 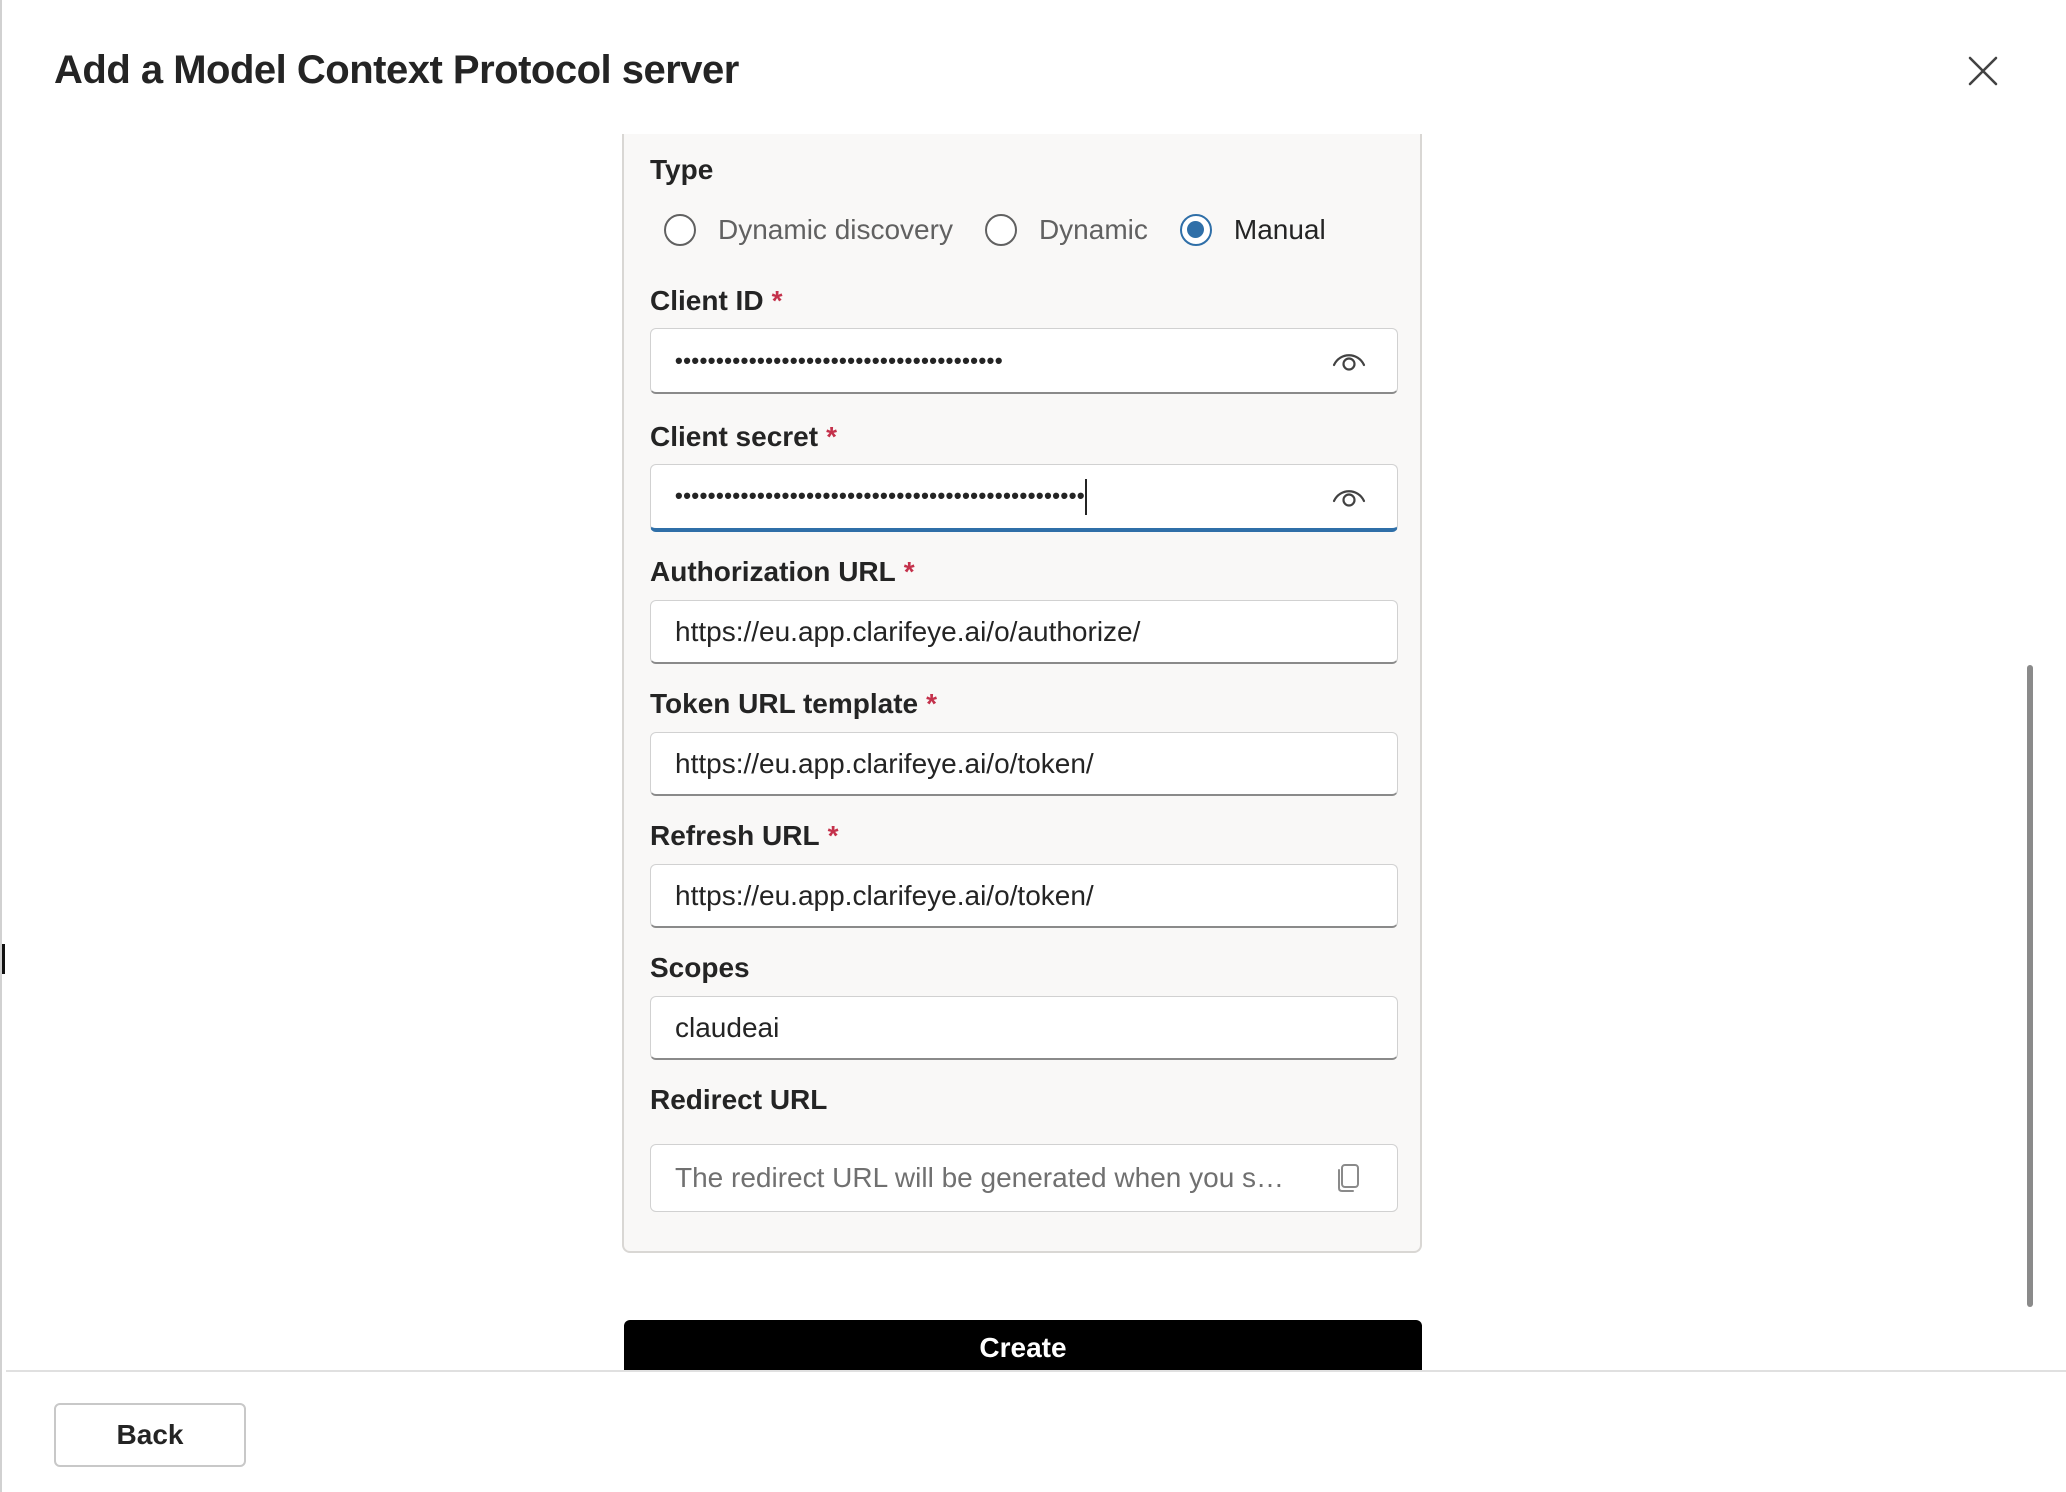 I want to click on show-client-id-button, so click(x=1349, y=361).